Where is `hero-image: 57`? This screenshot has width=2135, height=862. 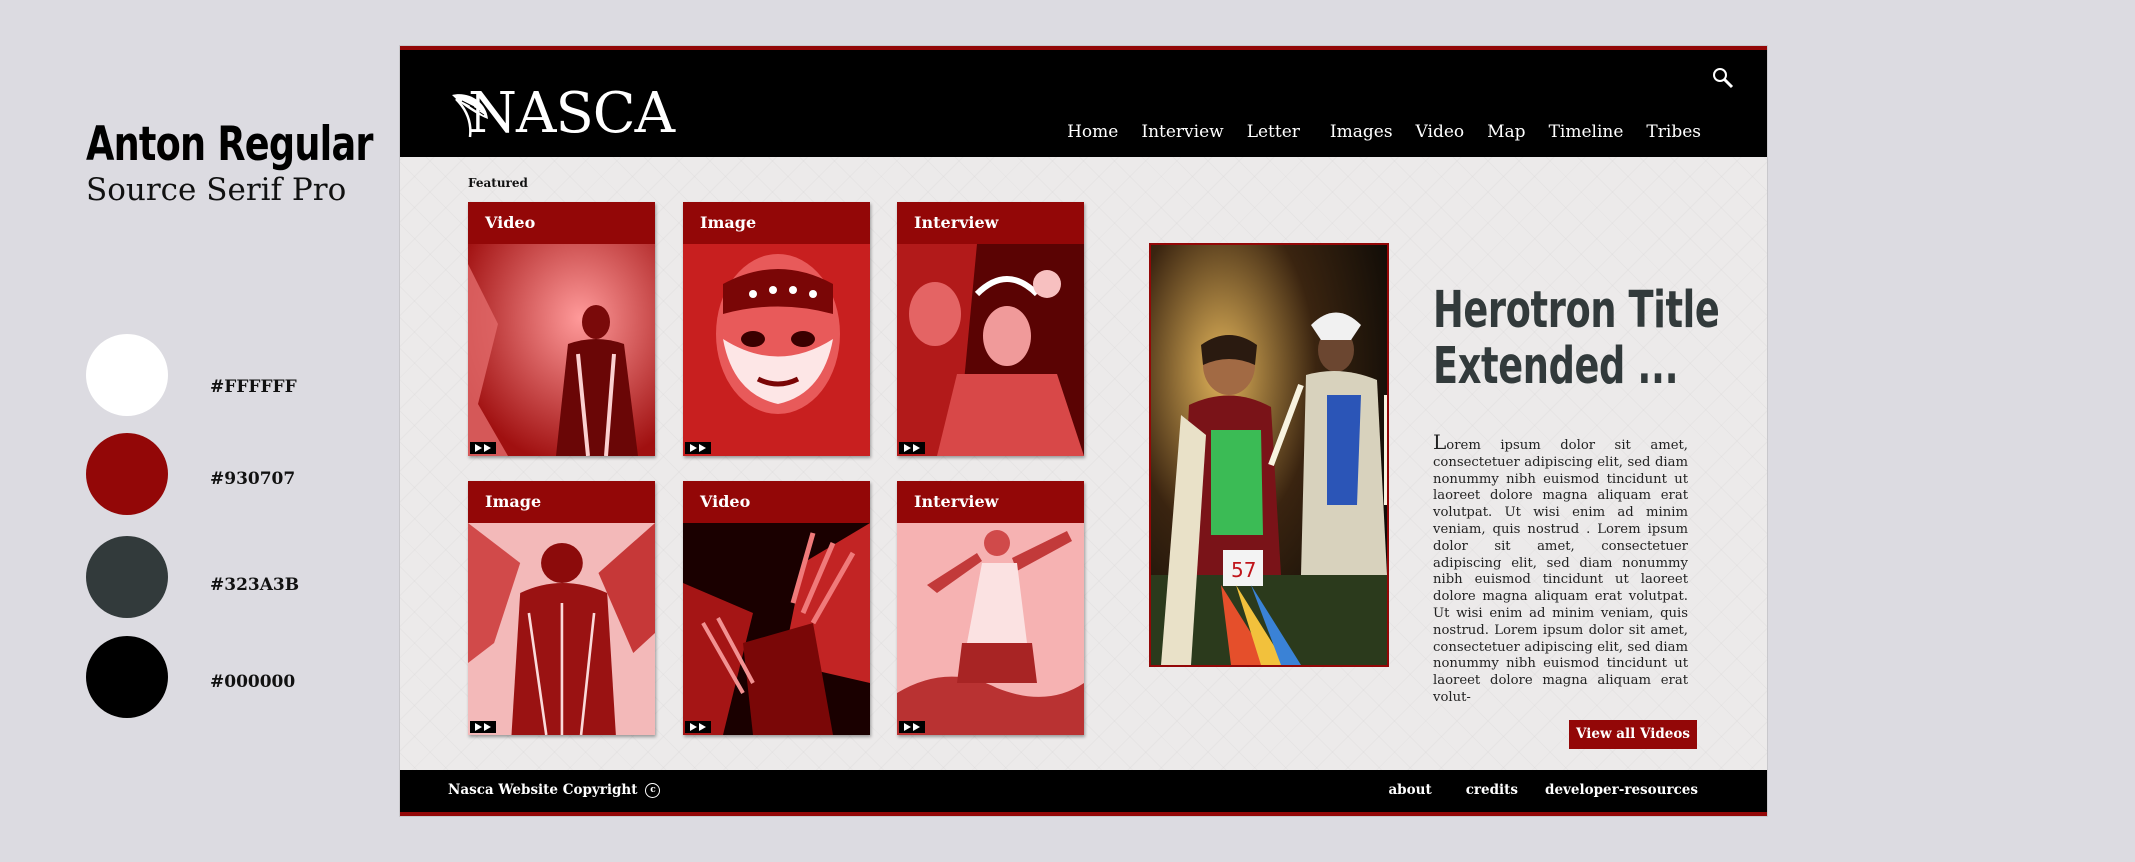
hero-image: 57 is located at coordinates (1269, 455).